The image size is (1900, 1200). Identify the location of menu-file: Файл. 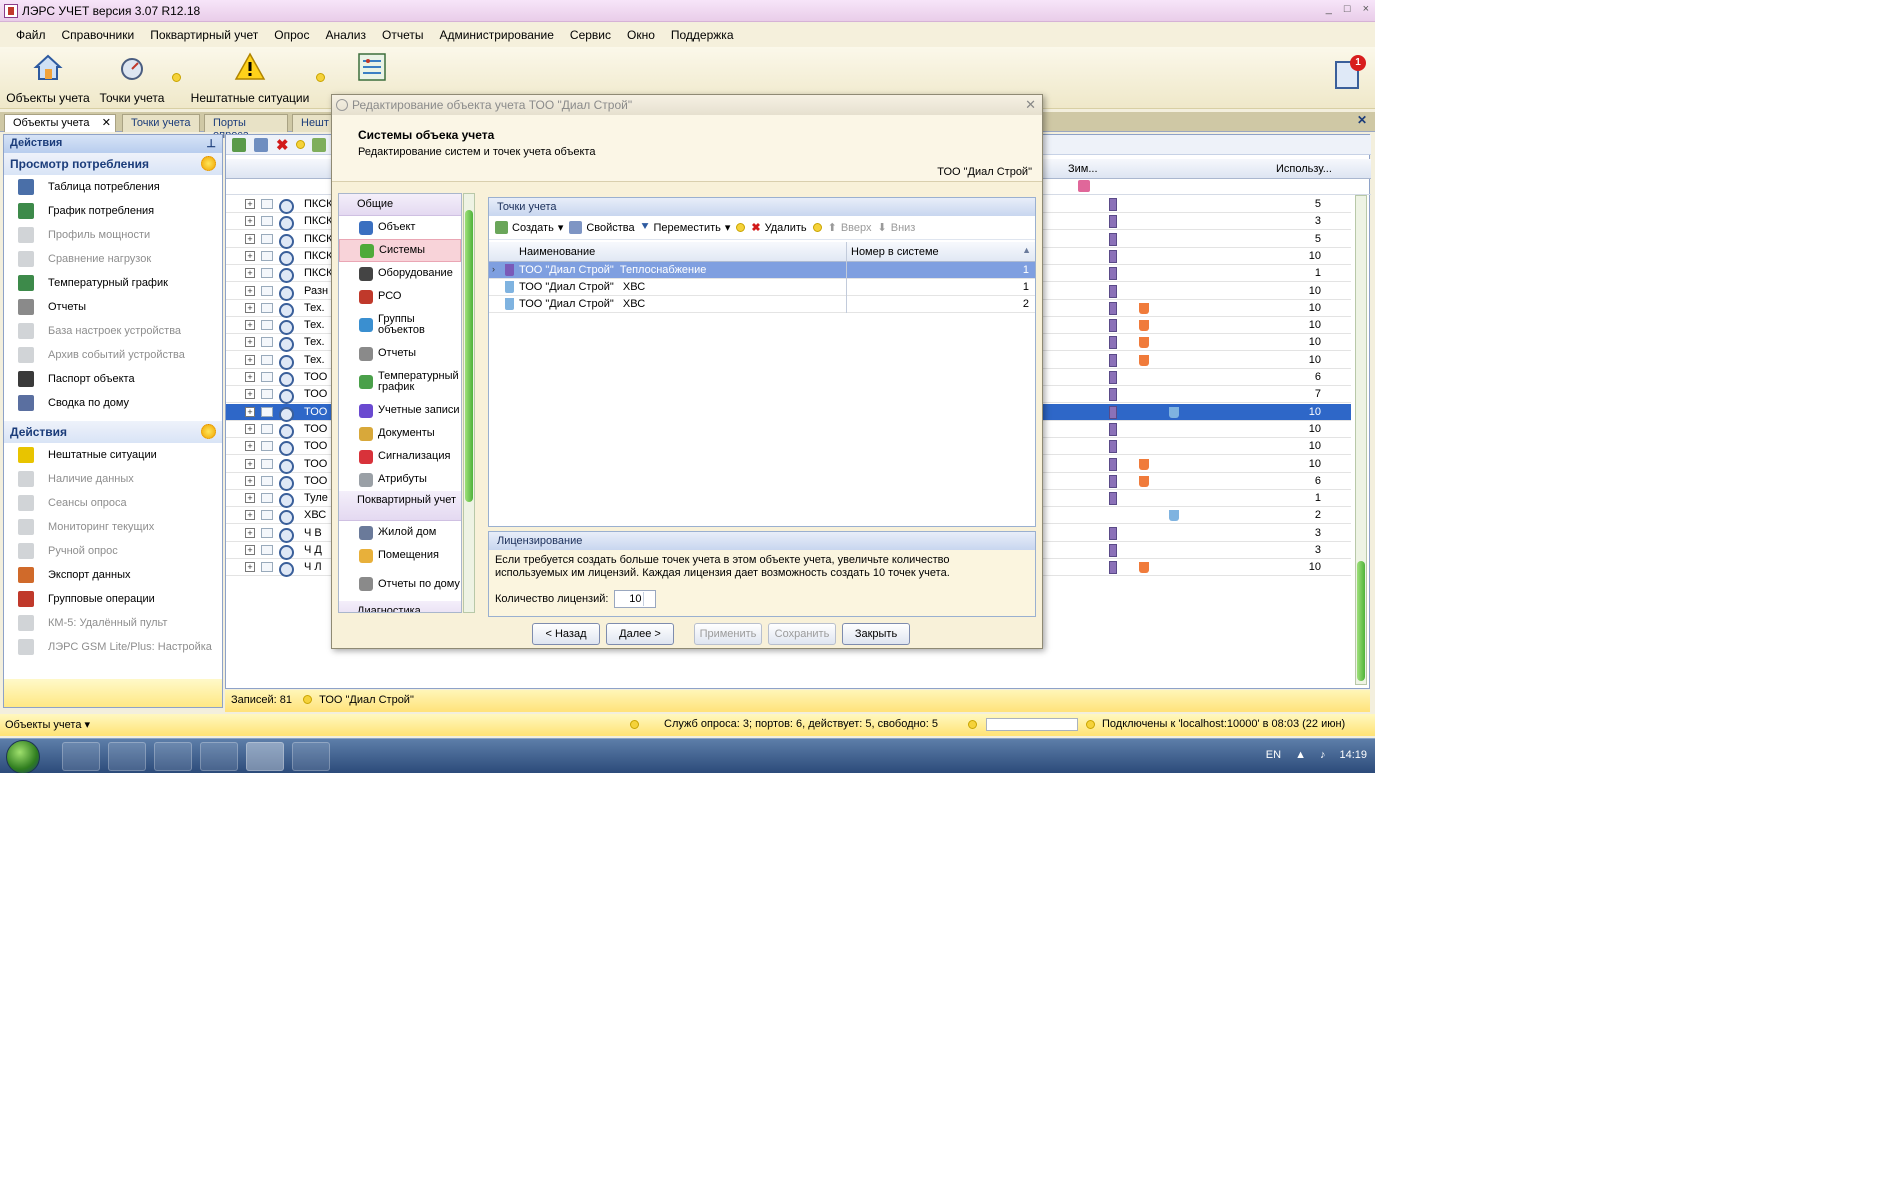
(31, 35).